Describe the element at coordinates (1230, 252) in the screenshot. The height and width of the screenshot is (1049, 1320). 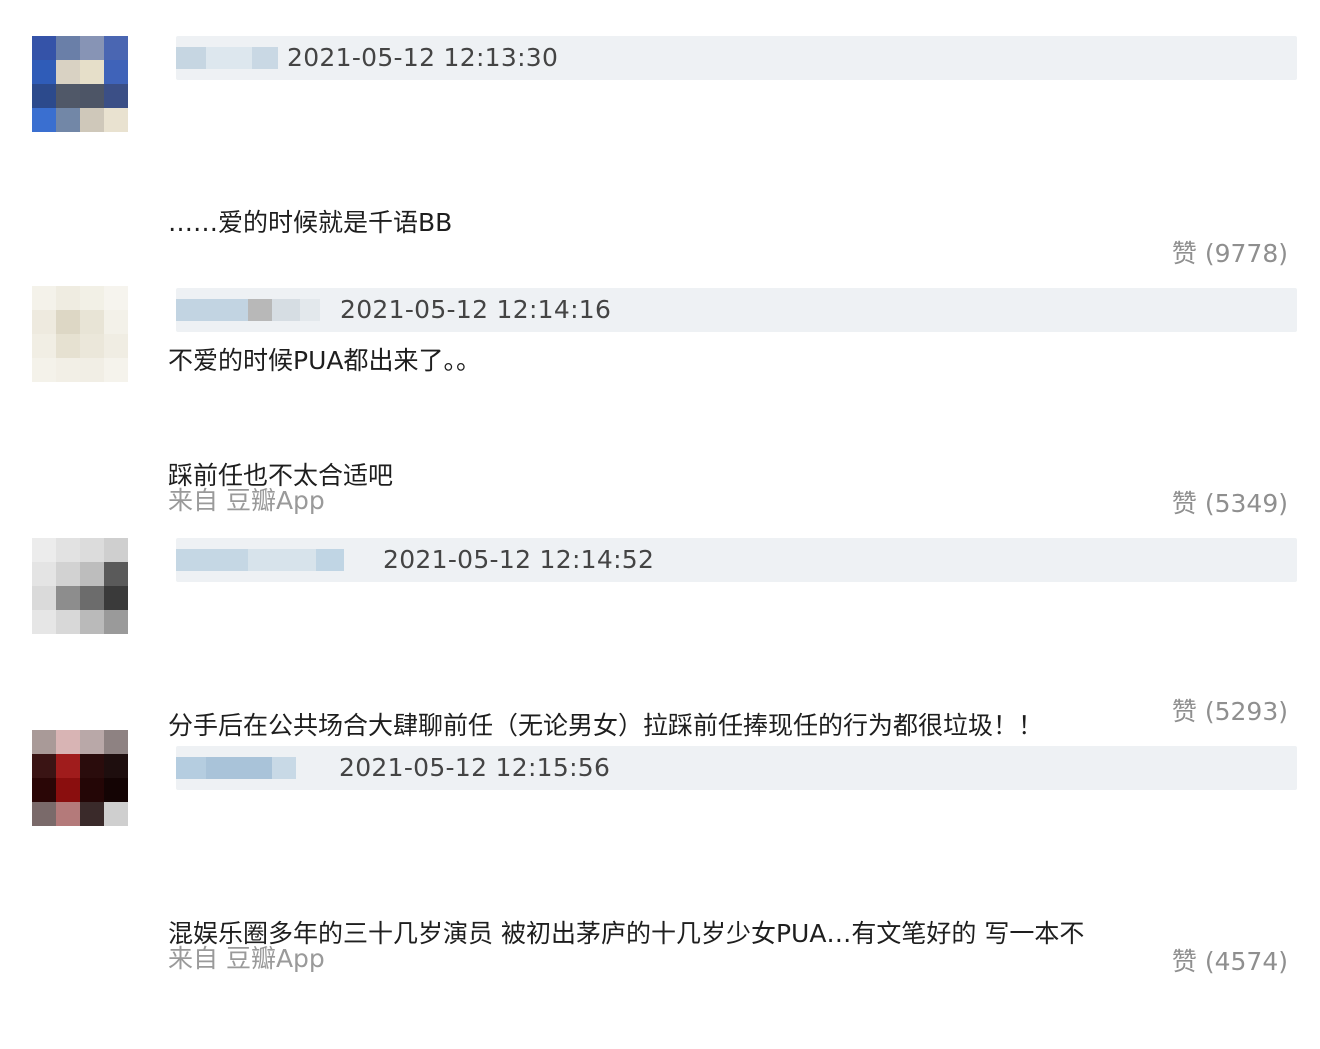
I see `like-count: 赞 (9778)` at that location.